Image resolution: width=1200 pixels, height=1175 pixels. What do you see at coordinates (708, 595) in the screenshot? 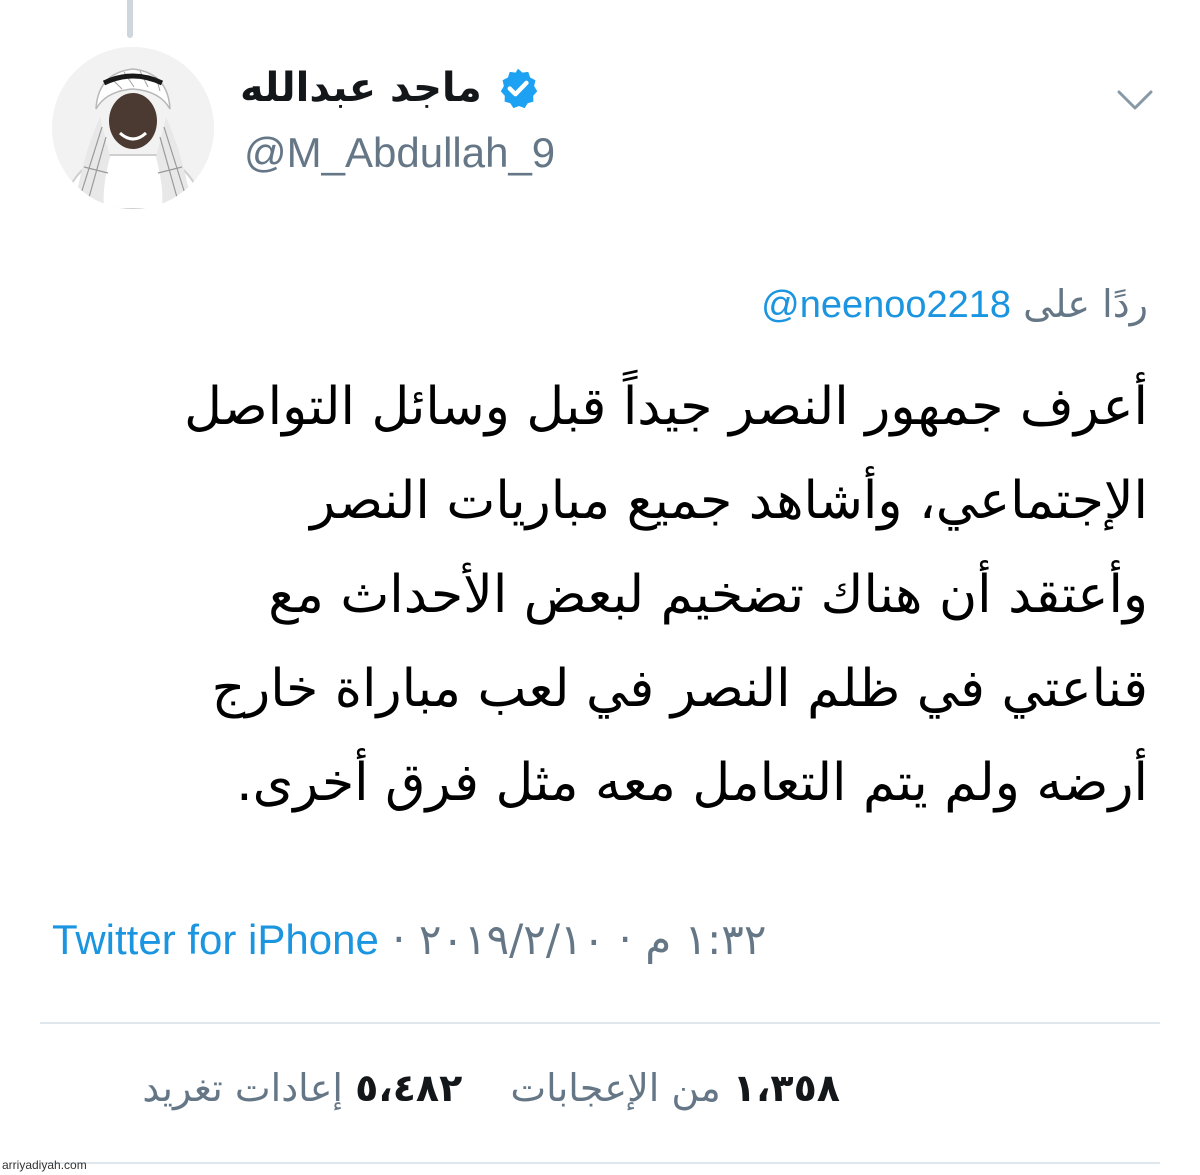
I see `tweet-text-line: وأعتقد أن هناك تضخيم لبعض الأحداث مع` at bounding box center [708, 595].